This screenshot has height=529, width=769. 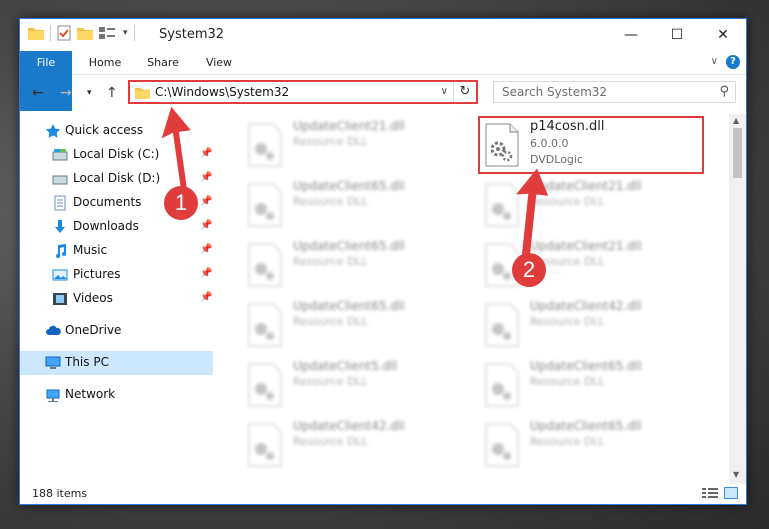 I want to click on expand-ribbon-icon: ∨, so click(x=714, y=61).